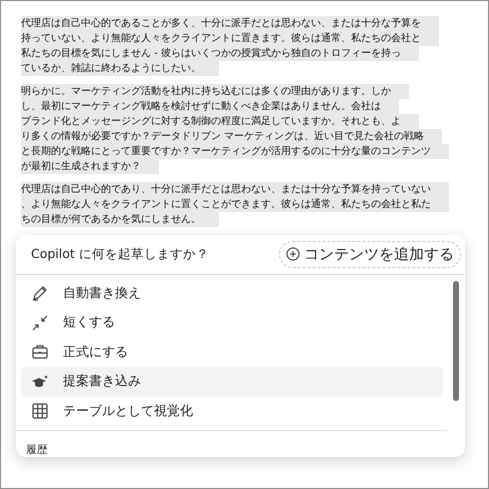 This screenshot has width=489, height=489. Describe the element at coordinates (232, 411) in the screenshot. I see `menu-item: テーブルとして視覚化` at that location.